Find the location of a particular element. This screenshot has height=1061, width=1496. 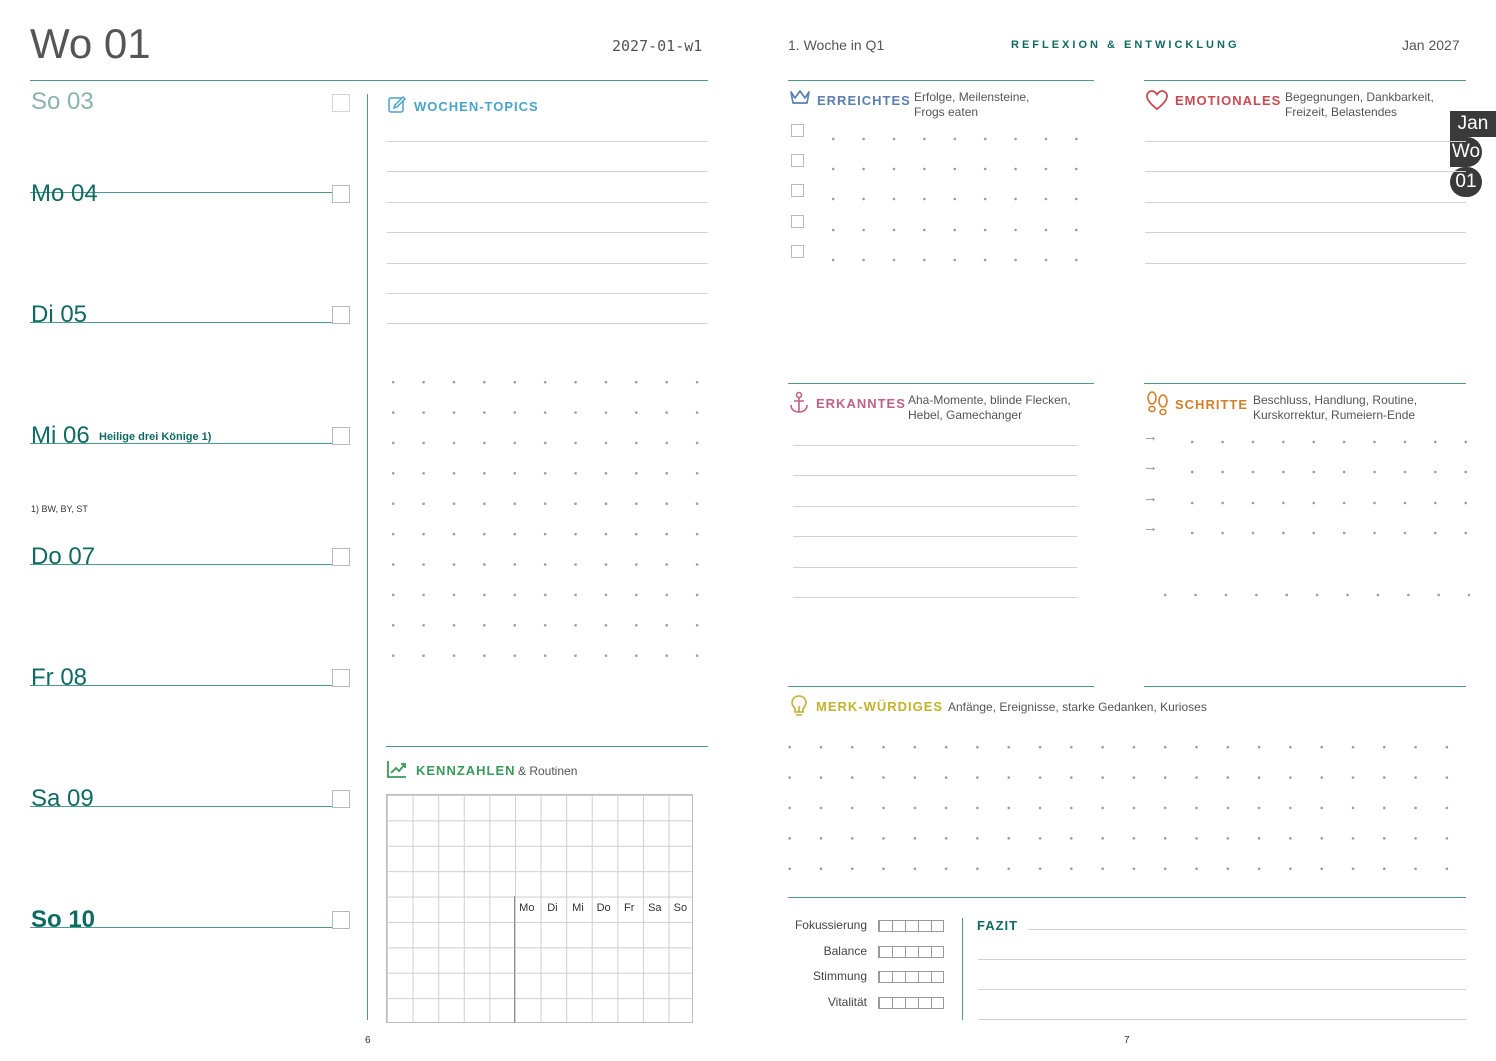

column-divider is located at coordinates (367, 557).